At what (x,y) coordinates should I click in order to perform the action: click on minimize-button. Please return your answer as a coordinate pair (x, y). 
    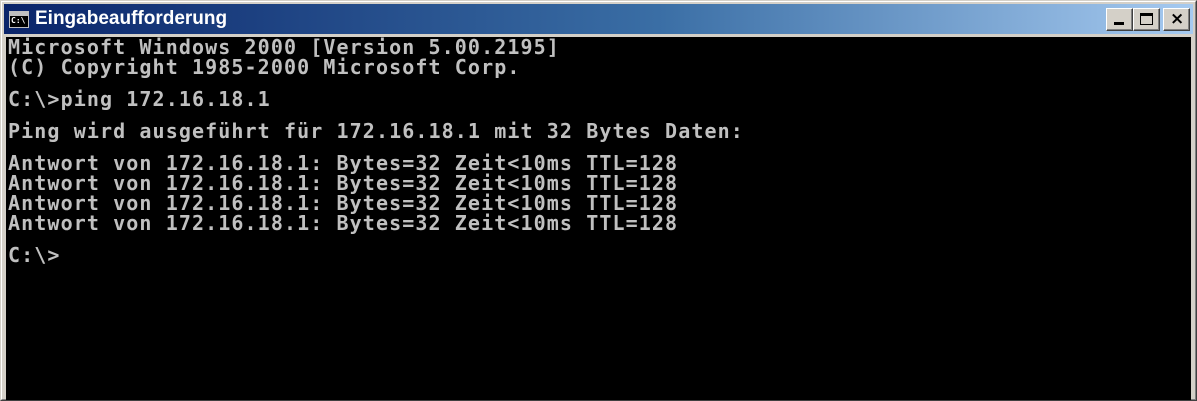
    Looking at the image, I should click on (1119, 19).